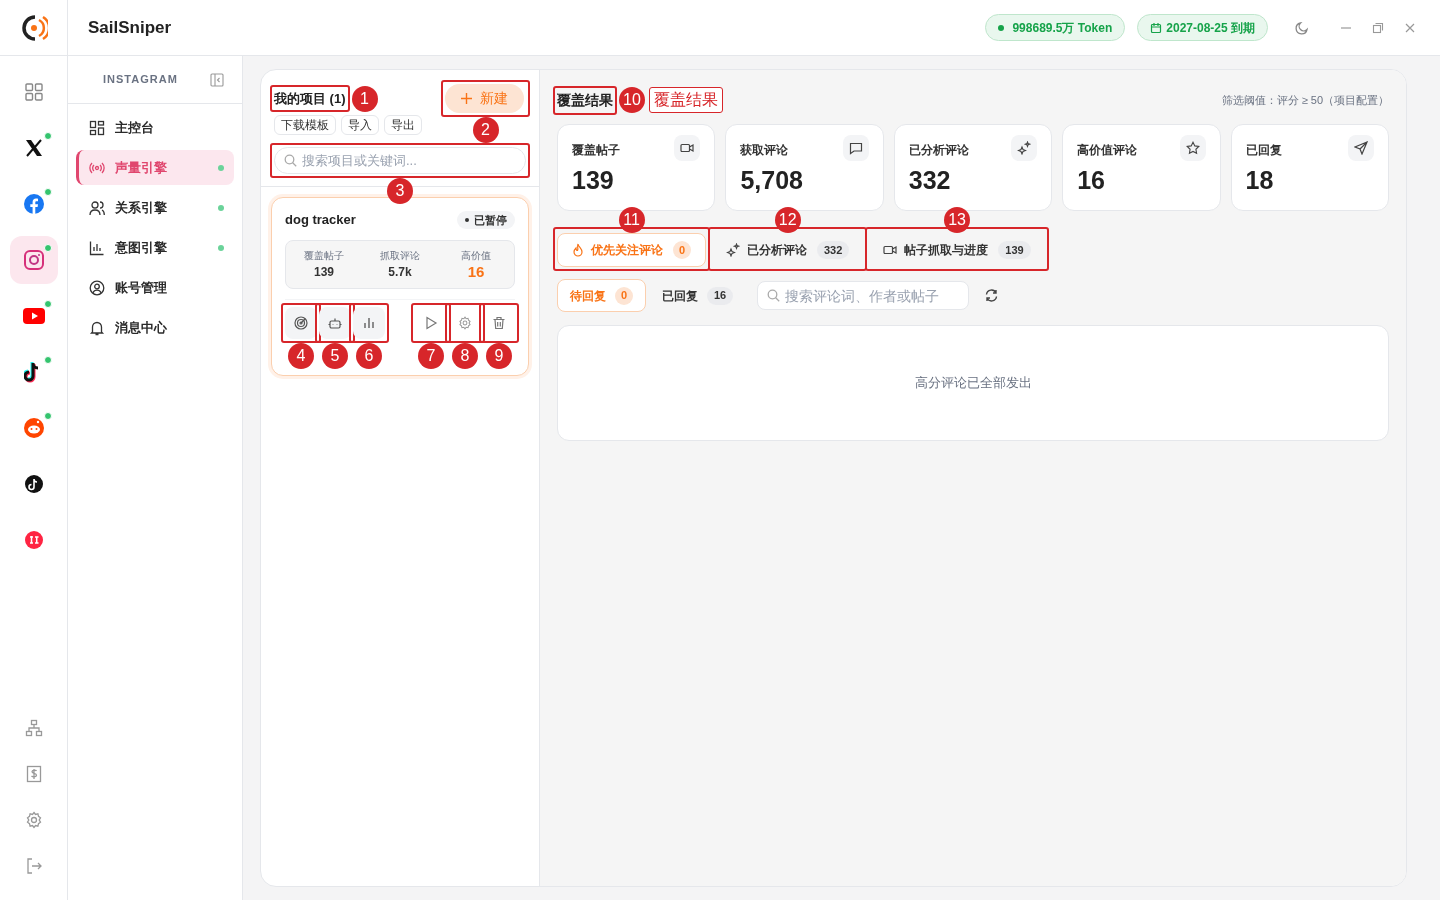  What do you see at coordinates (310, 98) in the screenshot?
I see `projects-title: 我的项目 (1)` at bounding box center [310, 98].